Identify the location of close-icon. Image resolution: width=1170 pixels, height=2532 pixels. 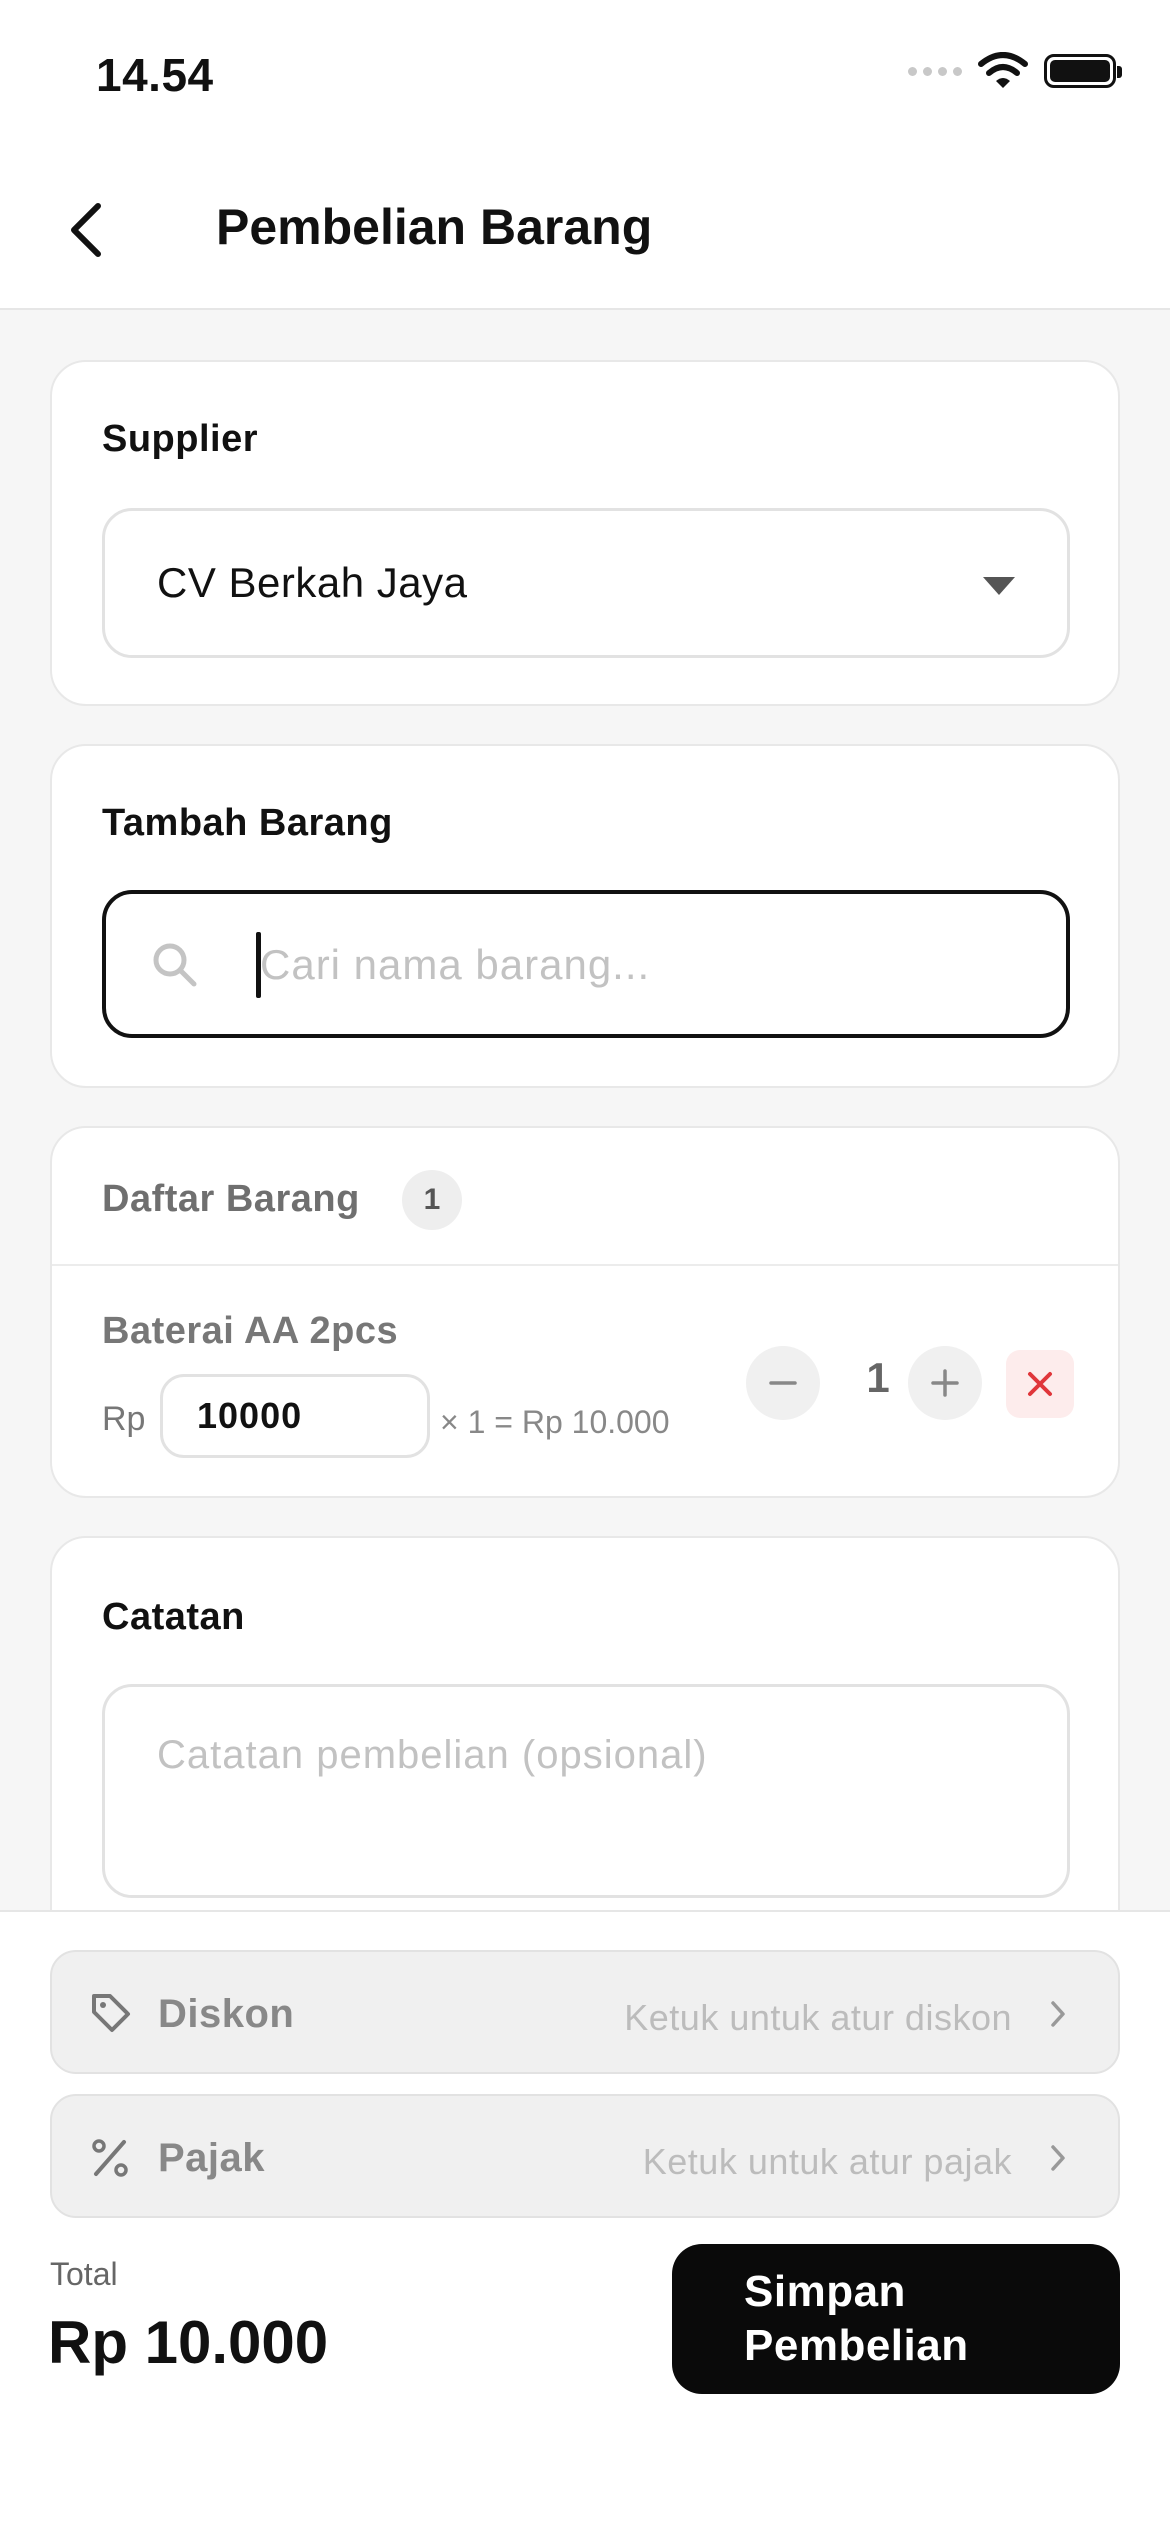
(1040, 1384).